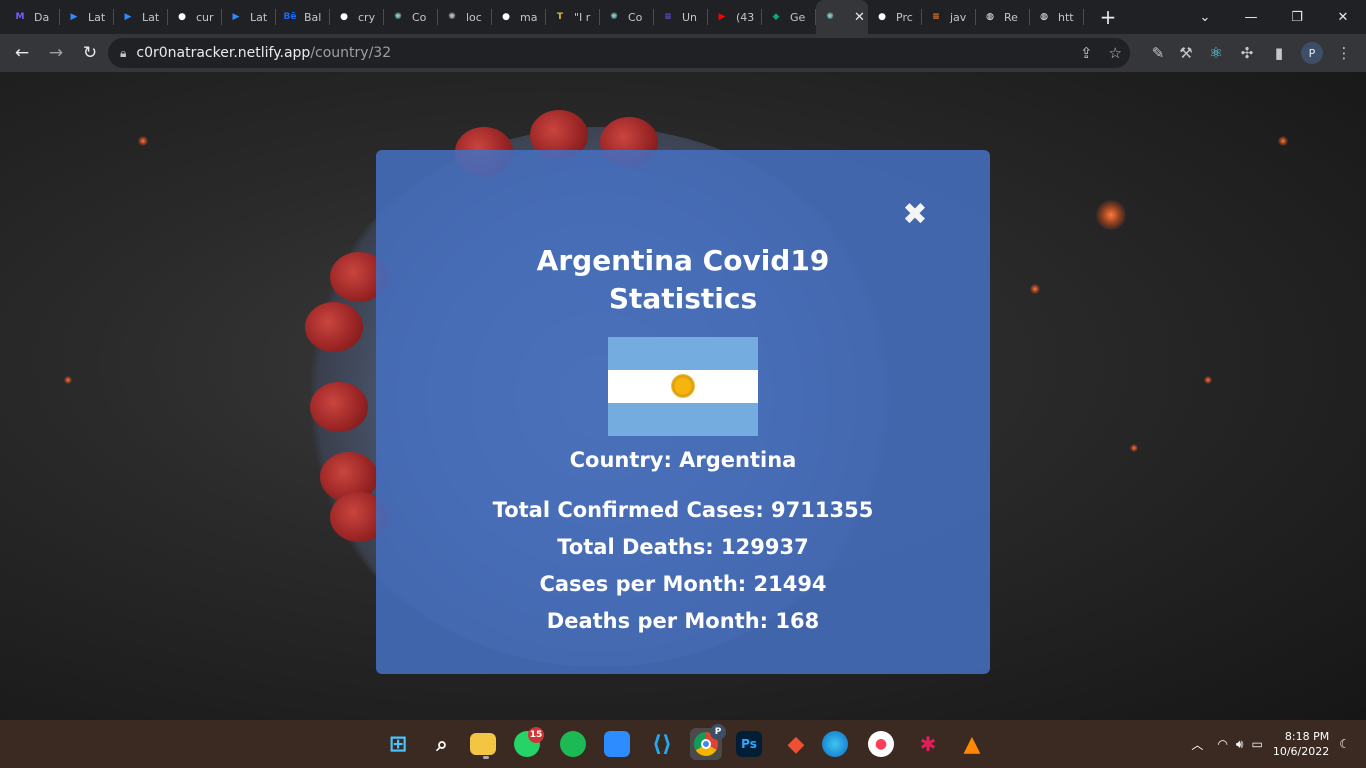 This screenshot has height=768, width=1366. I want to click on chevron-up-icon: ︿, so click(1197, 744).